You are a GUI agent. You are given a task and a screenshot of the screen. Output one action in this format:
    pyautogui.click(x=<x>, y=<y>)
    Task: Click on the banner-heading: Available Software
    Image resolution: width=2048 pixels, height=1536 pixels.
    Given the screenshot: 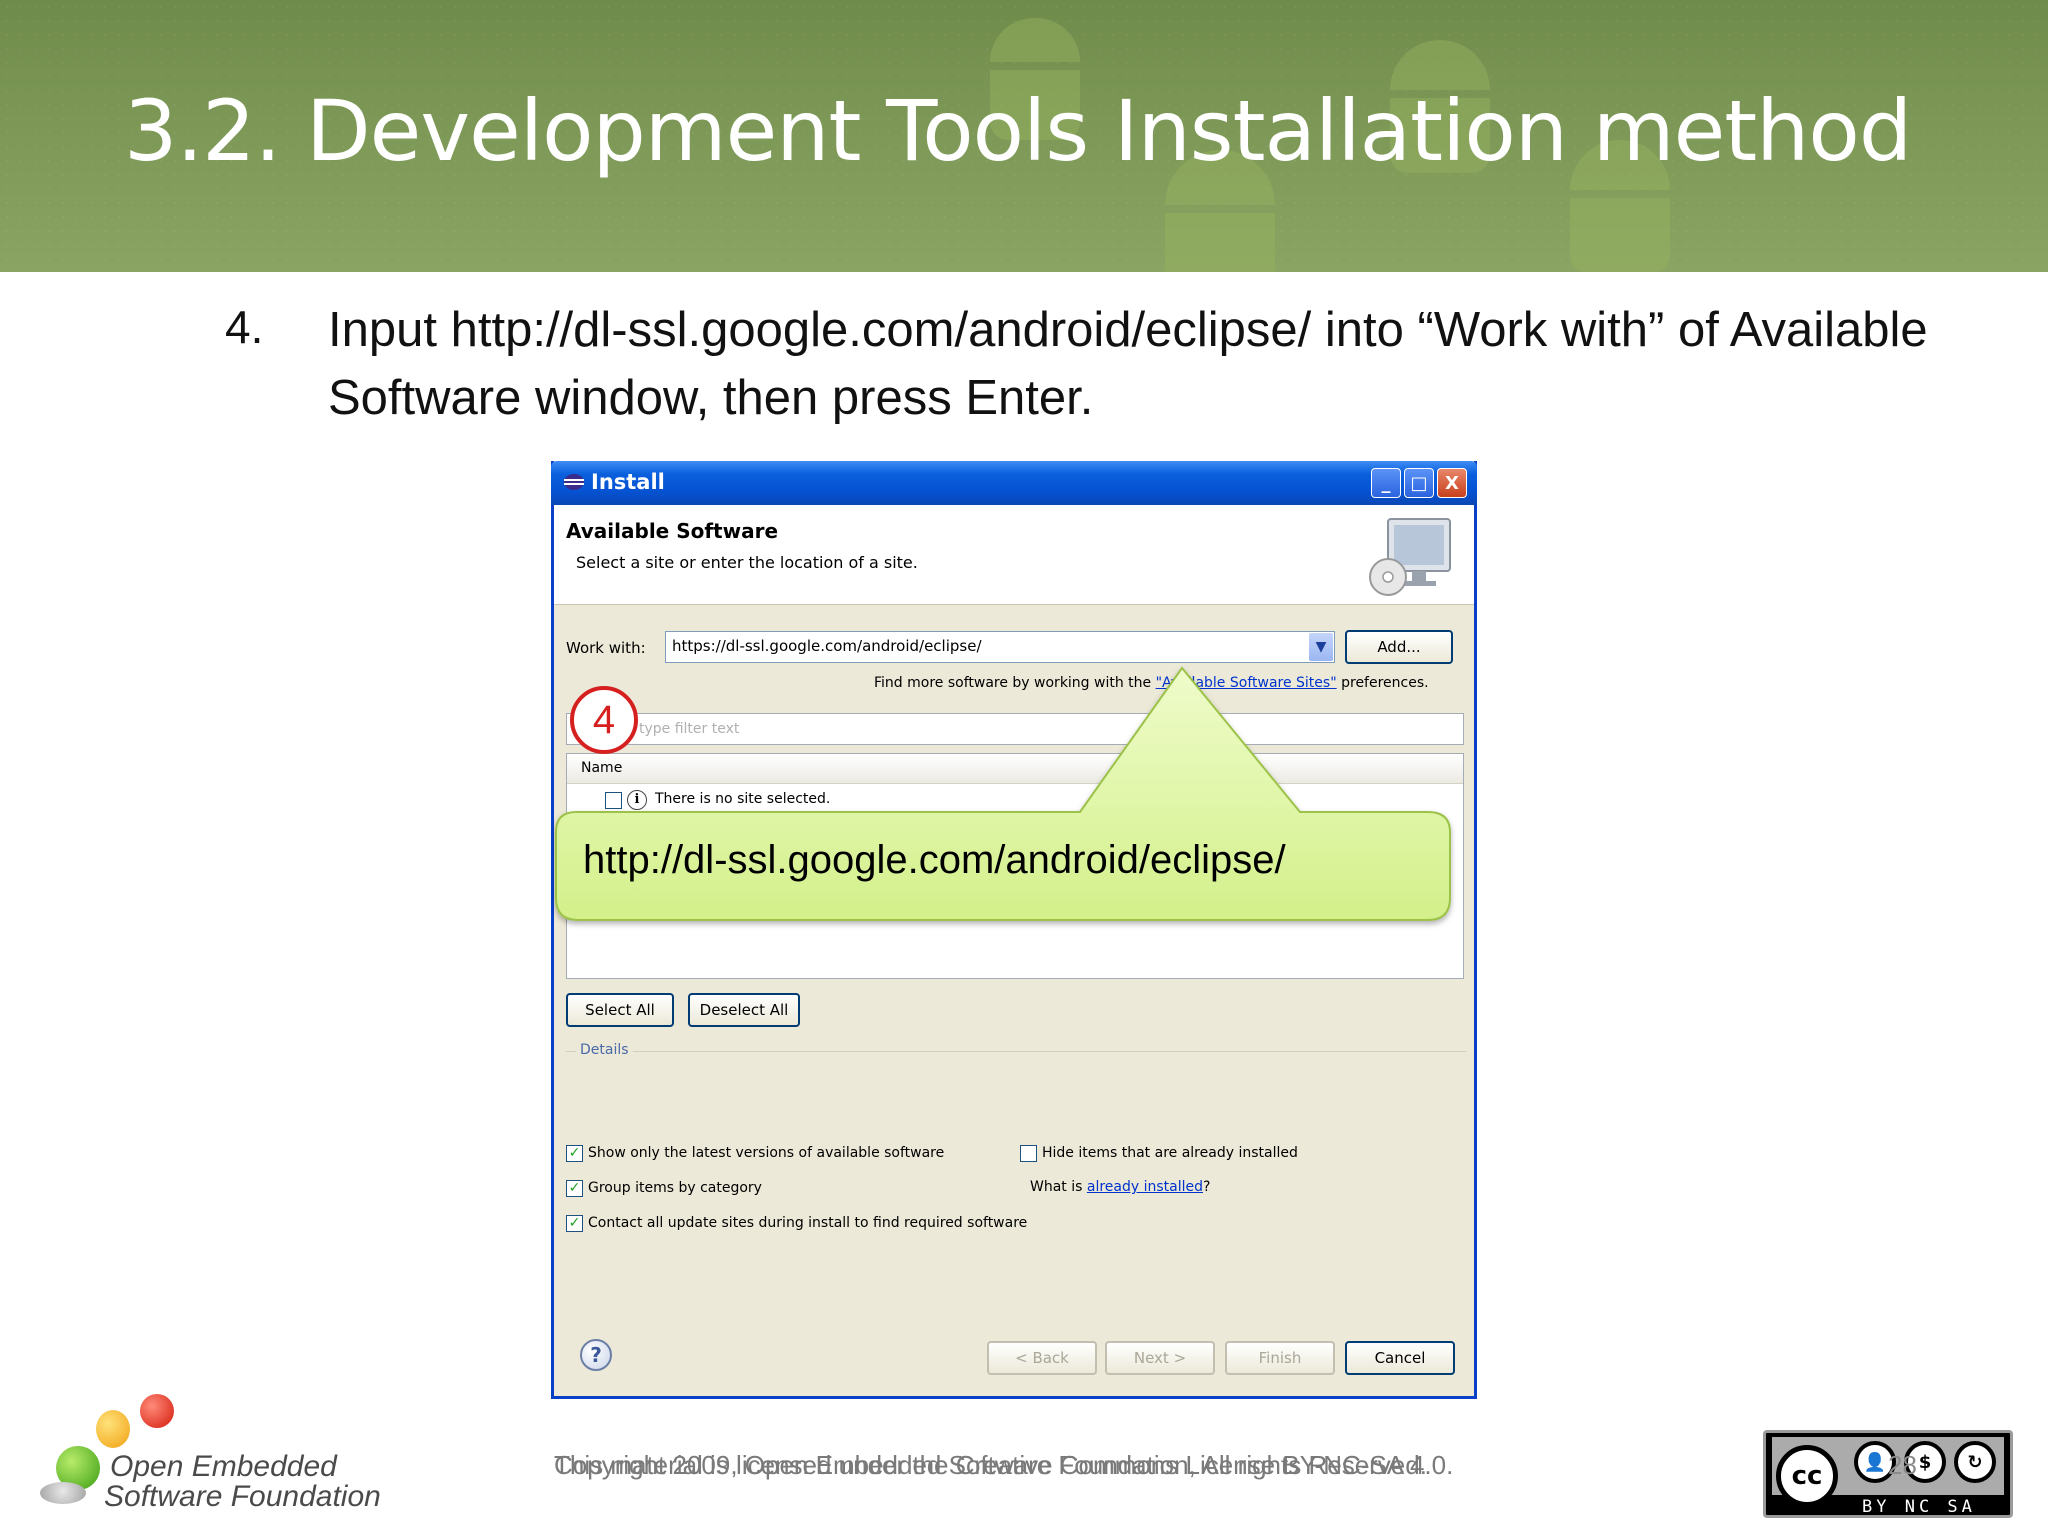 What is the action you would take?
    pyautogui.click(x=672, y=531)
    